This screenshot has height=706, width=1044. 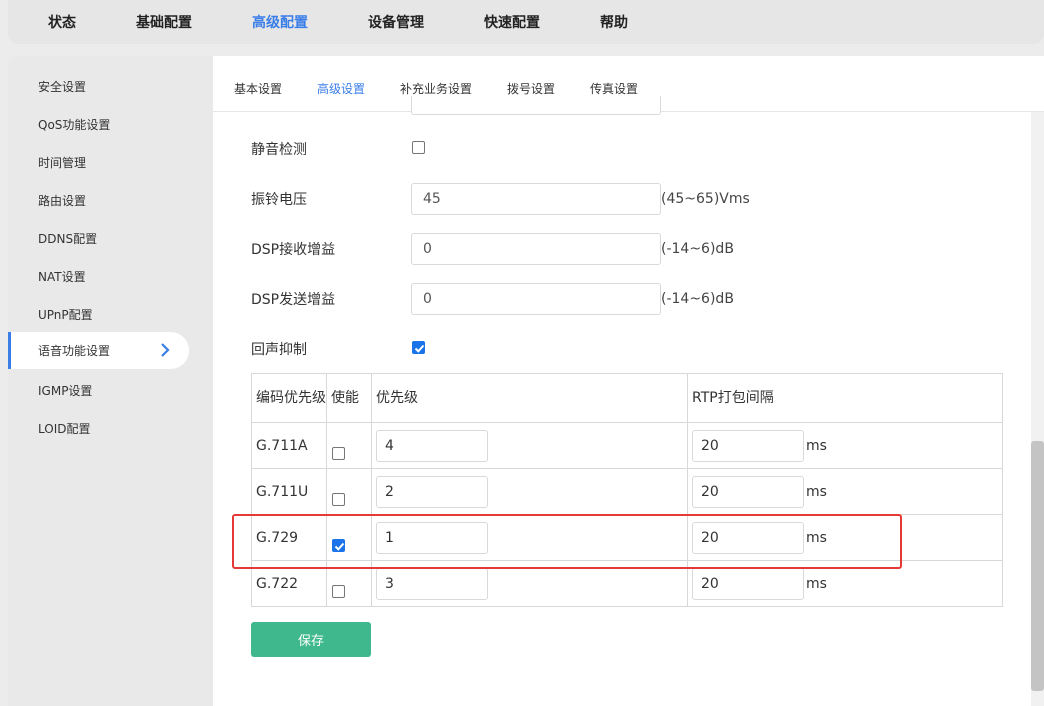 I want to click on tab-fax: 传真设置, so click(x=614, y=88).